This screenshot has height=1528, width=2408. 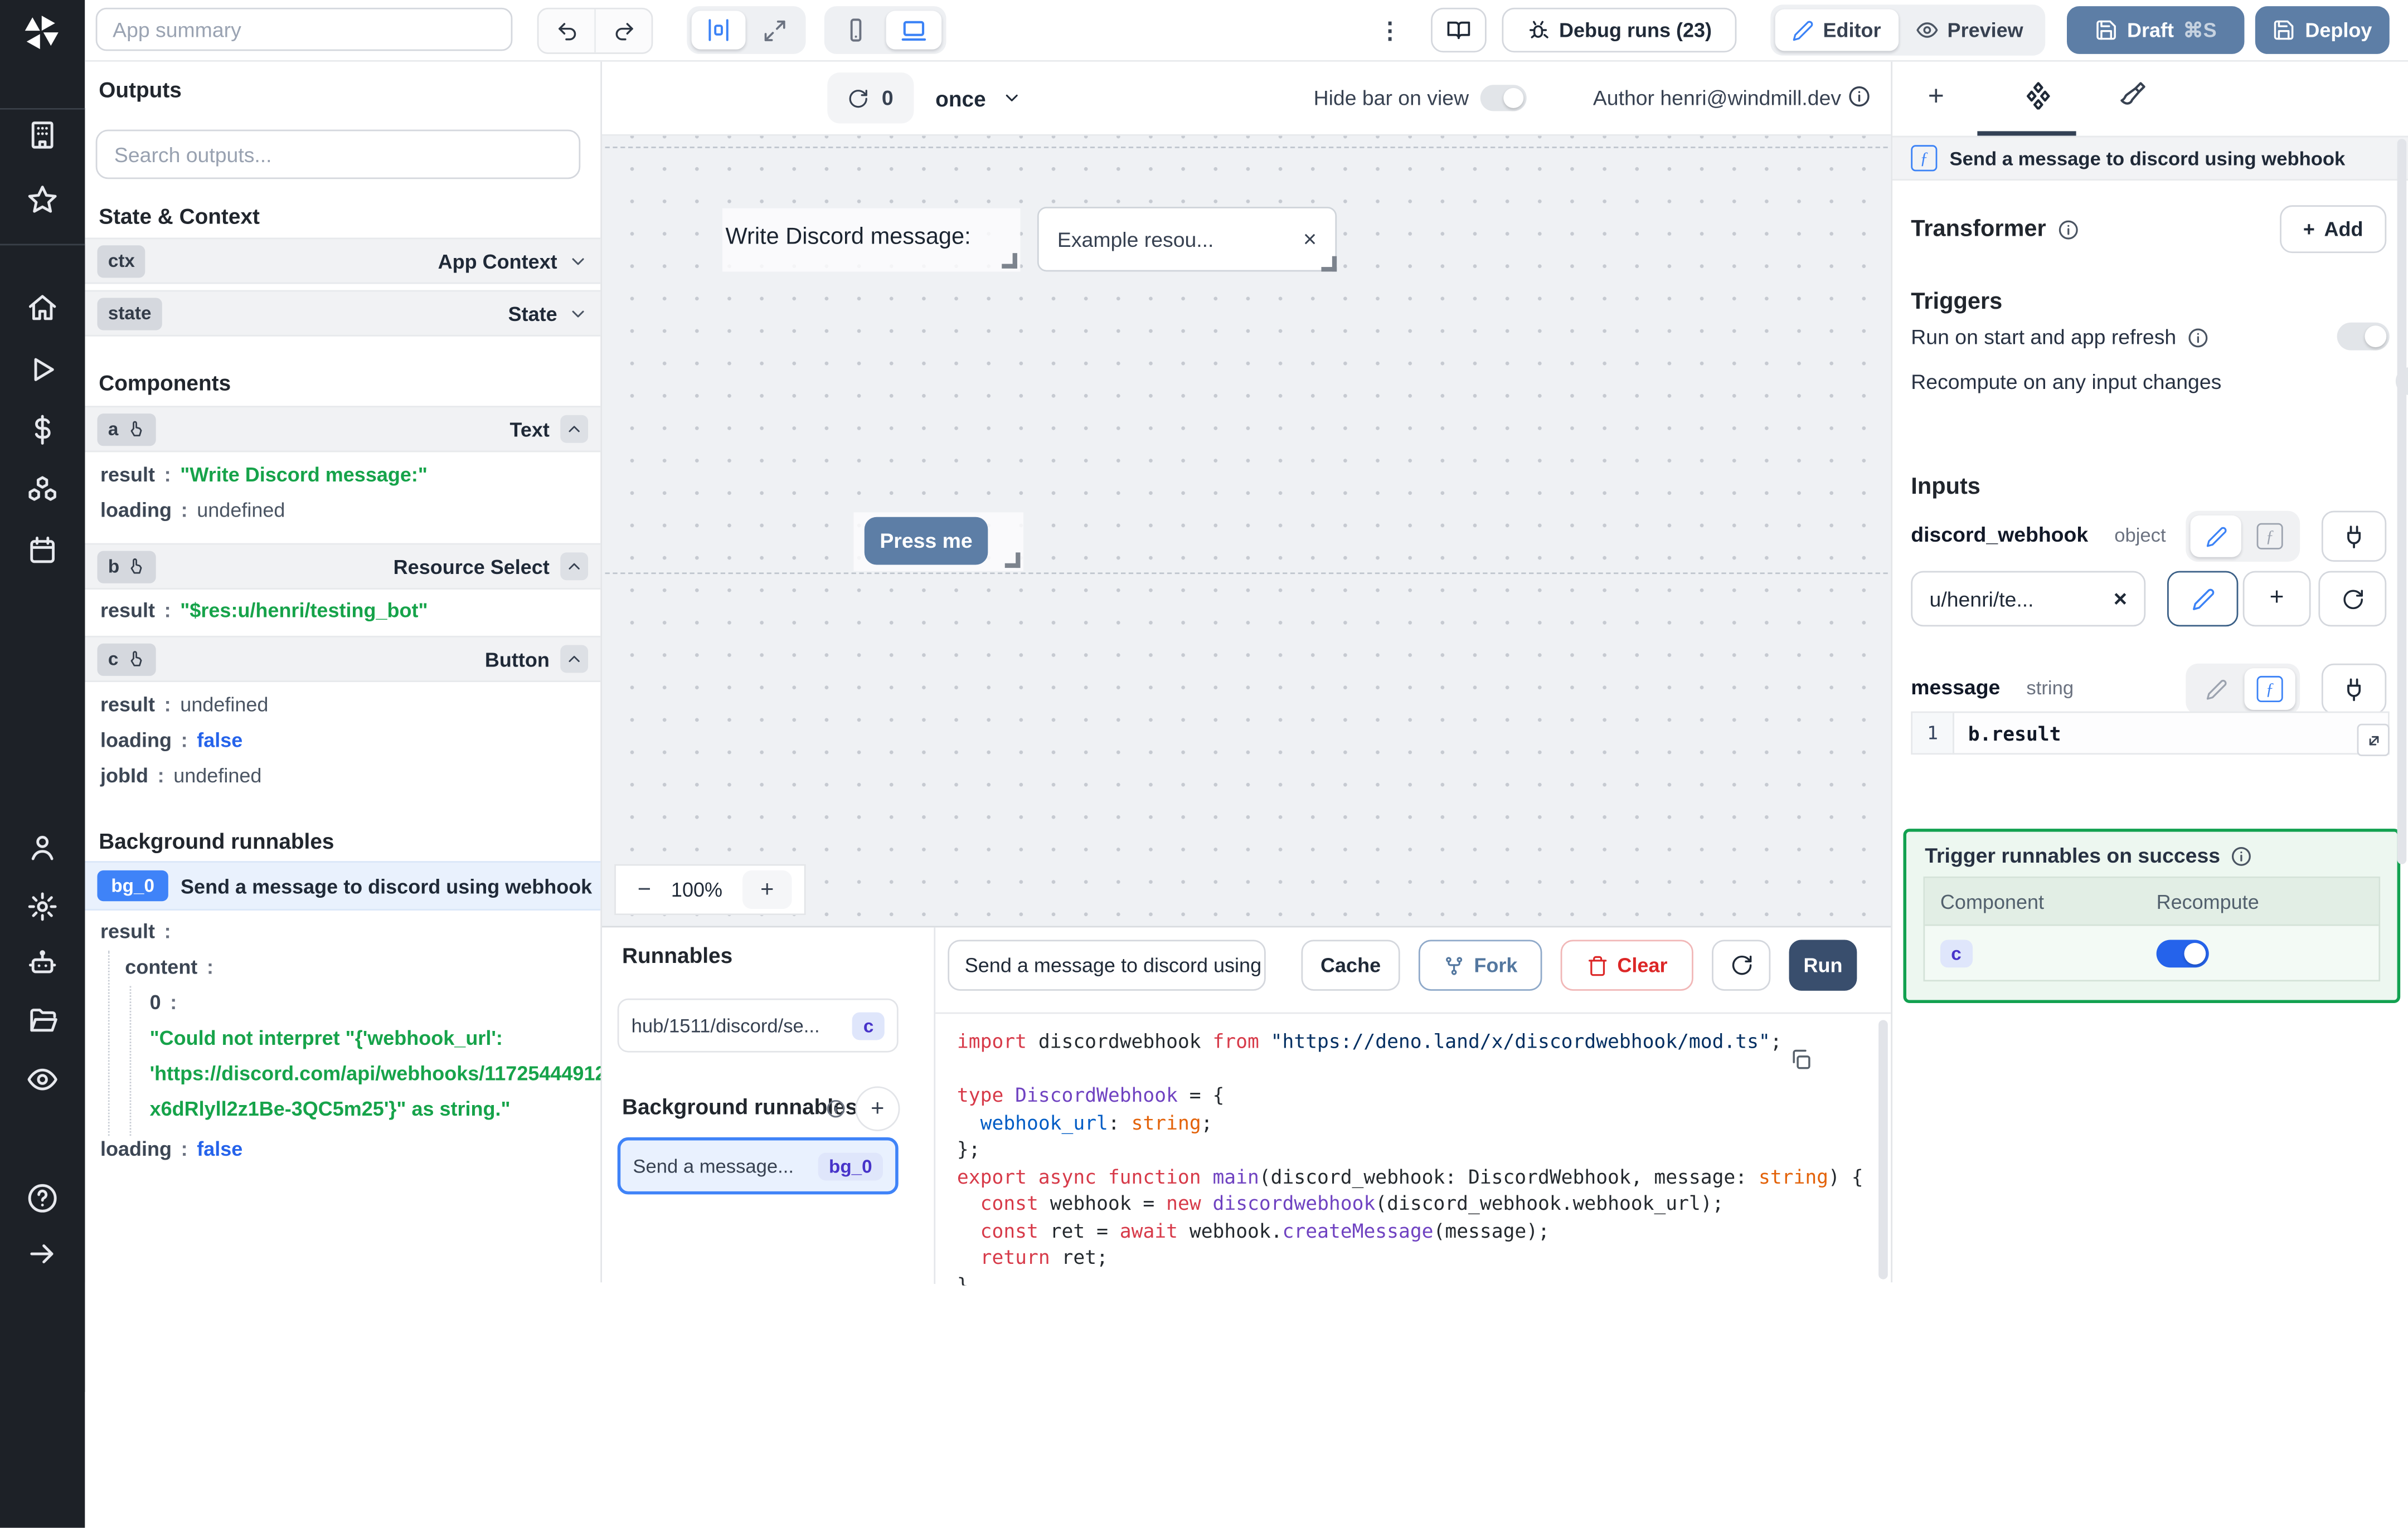 I want to click on rail-folders-icon, so click(x=43, y=1021).